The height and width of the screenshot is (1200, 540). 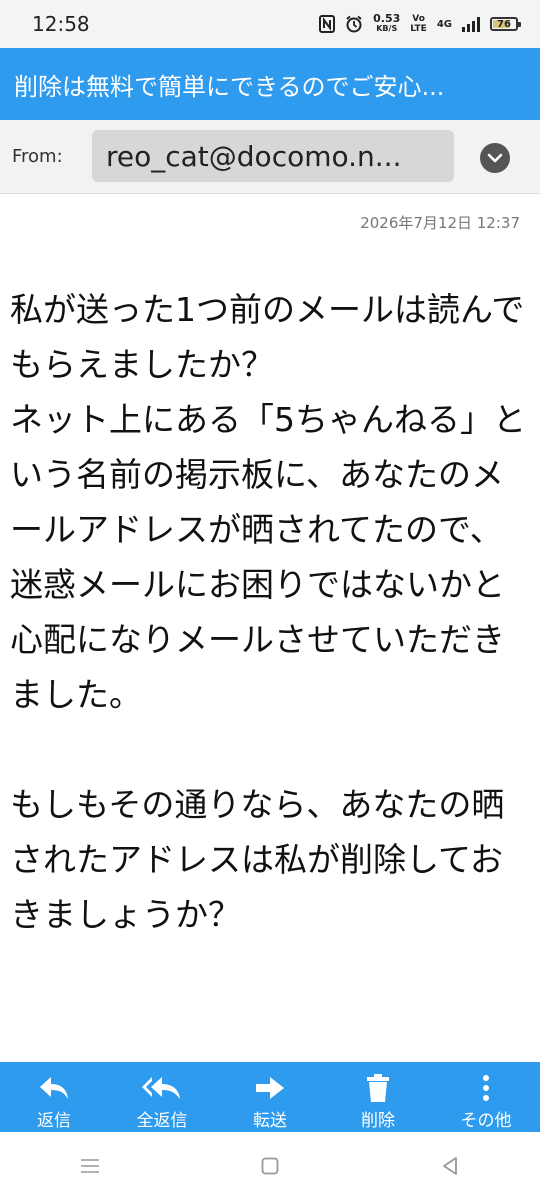 I want to click on volte-top: Vo, so click(x=418, y=19).